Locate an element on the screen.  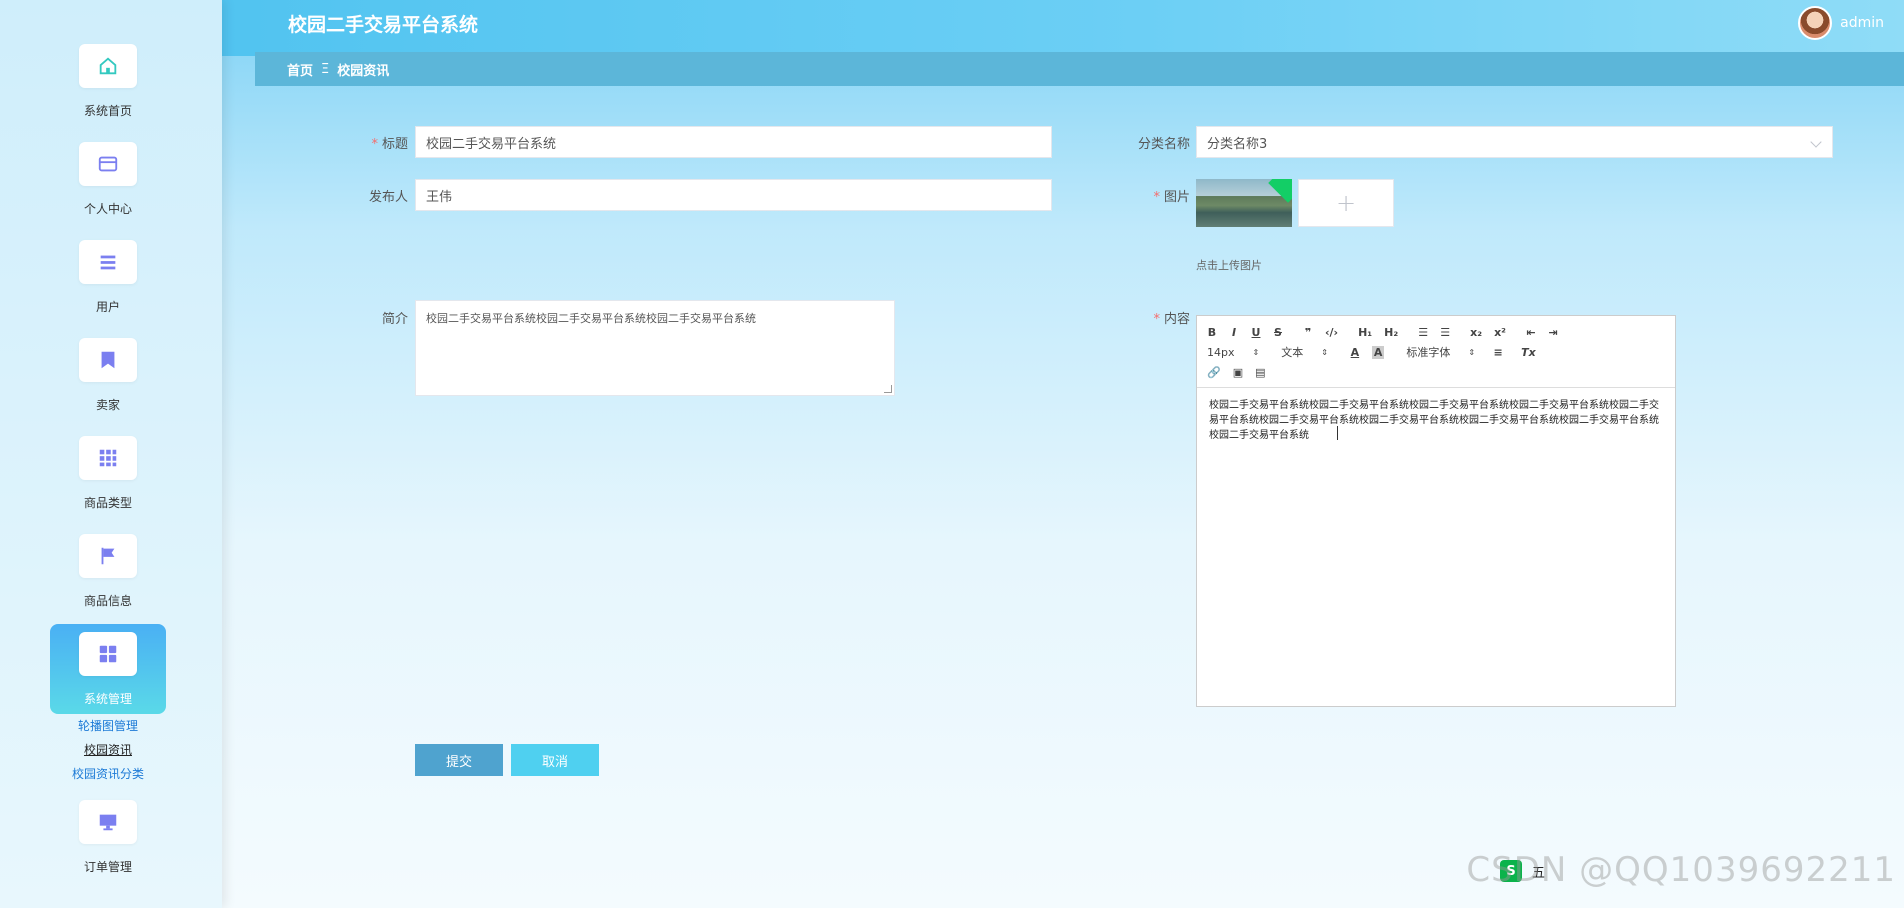
video-insert-icon: ▤ is located at coordinates (1260, 372).